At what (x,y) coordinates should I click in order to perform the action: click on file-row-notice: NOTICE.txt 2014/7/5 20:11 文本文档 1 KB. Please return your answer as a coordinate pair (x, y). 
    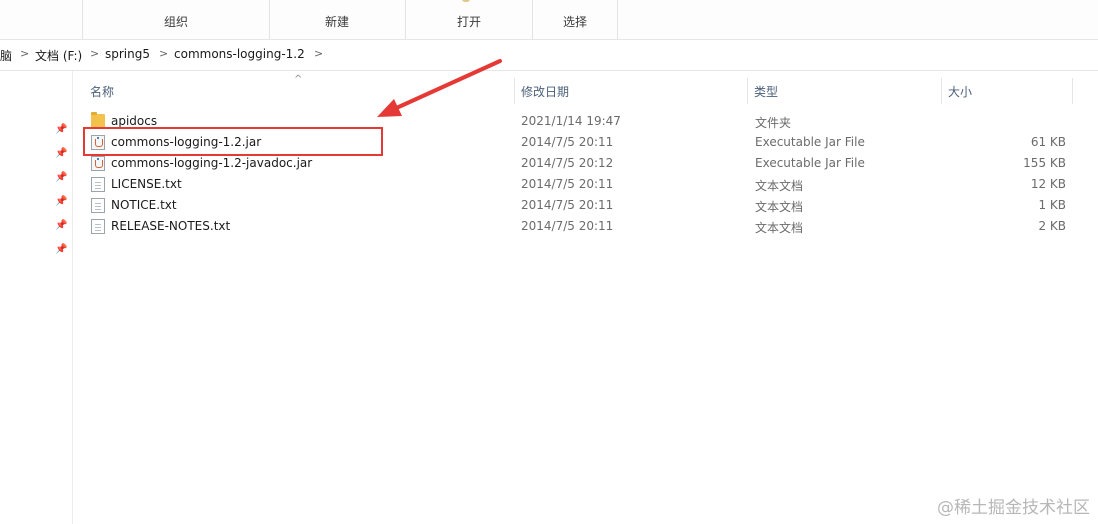
    Looking at the image, I should click on (580, 205).